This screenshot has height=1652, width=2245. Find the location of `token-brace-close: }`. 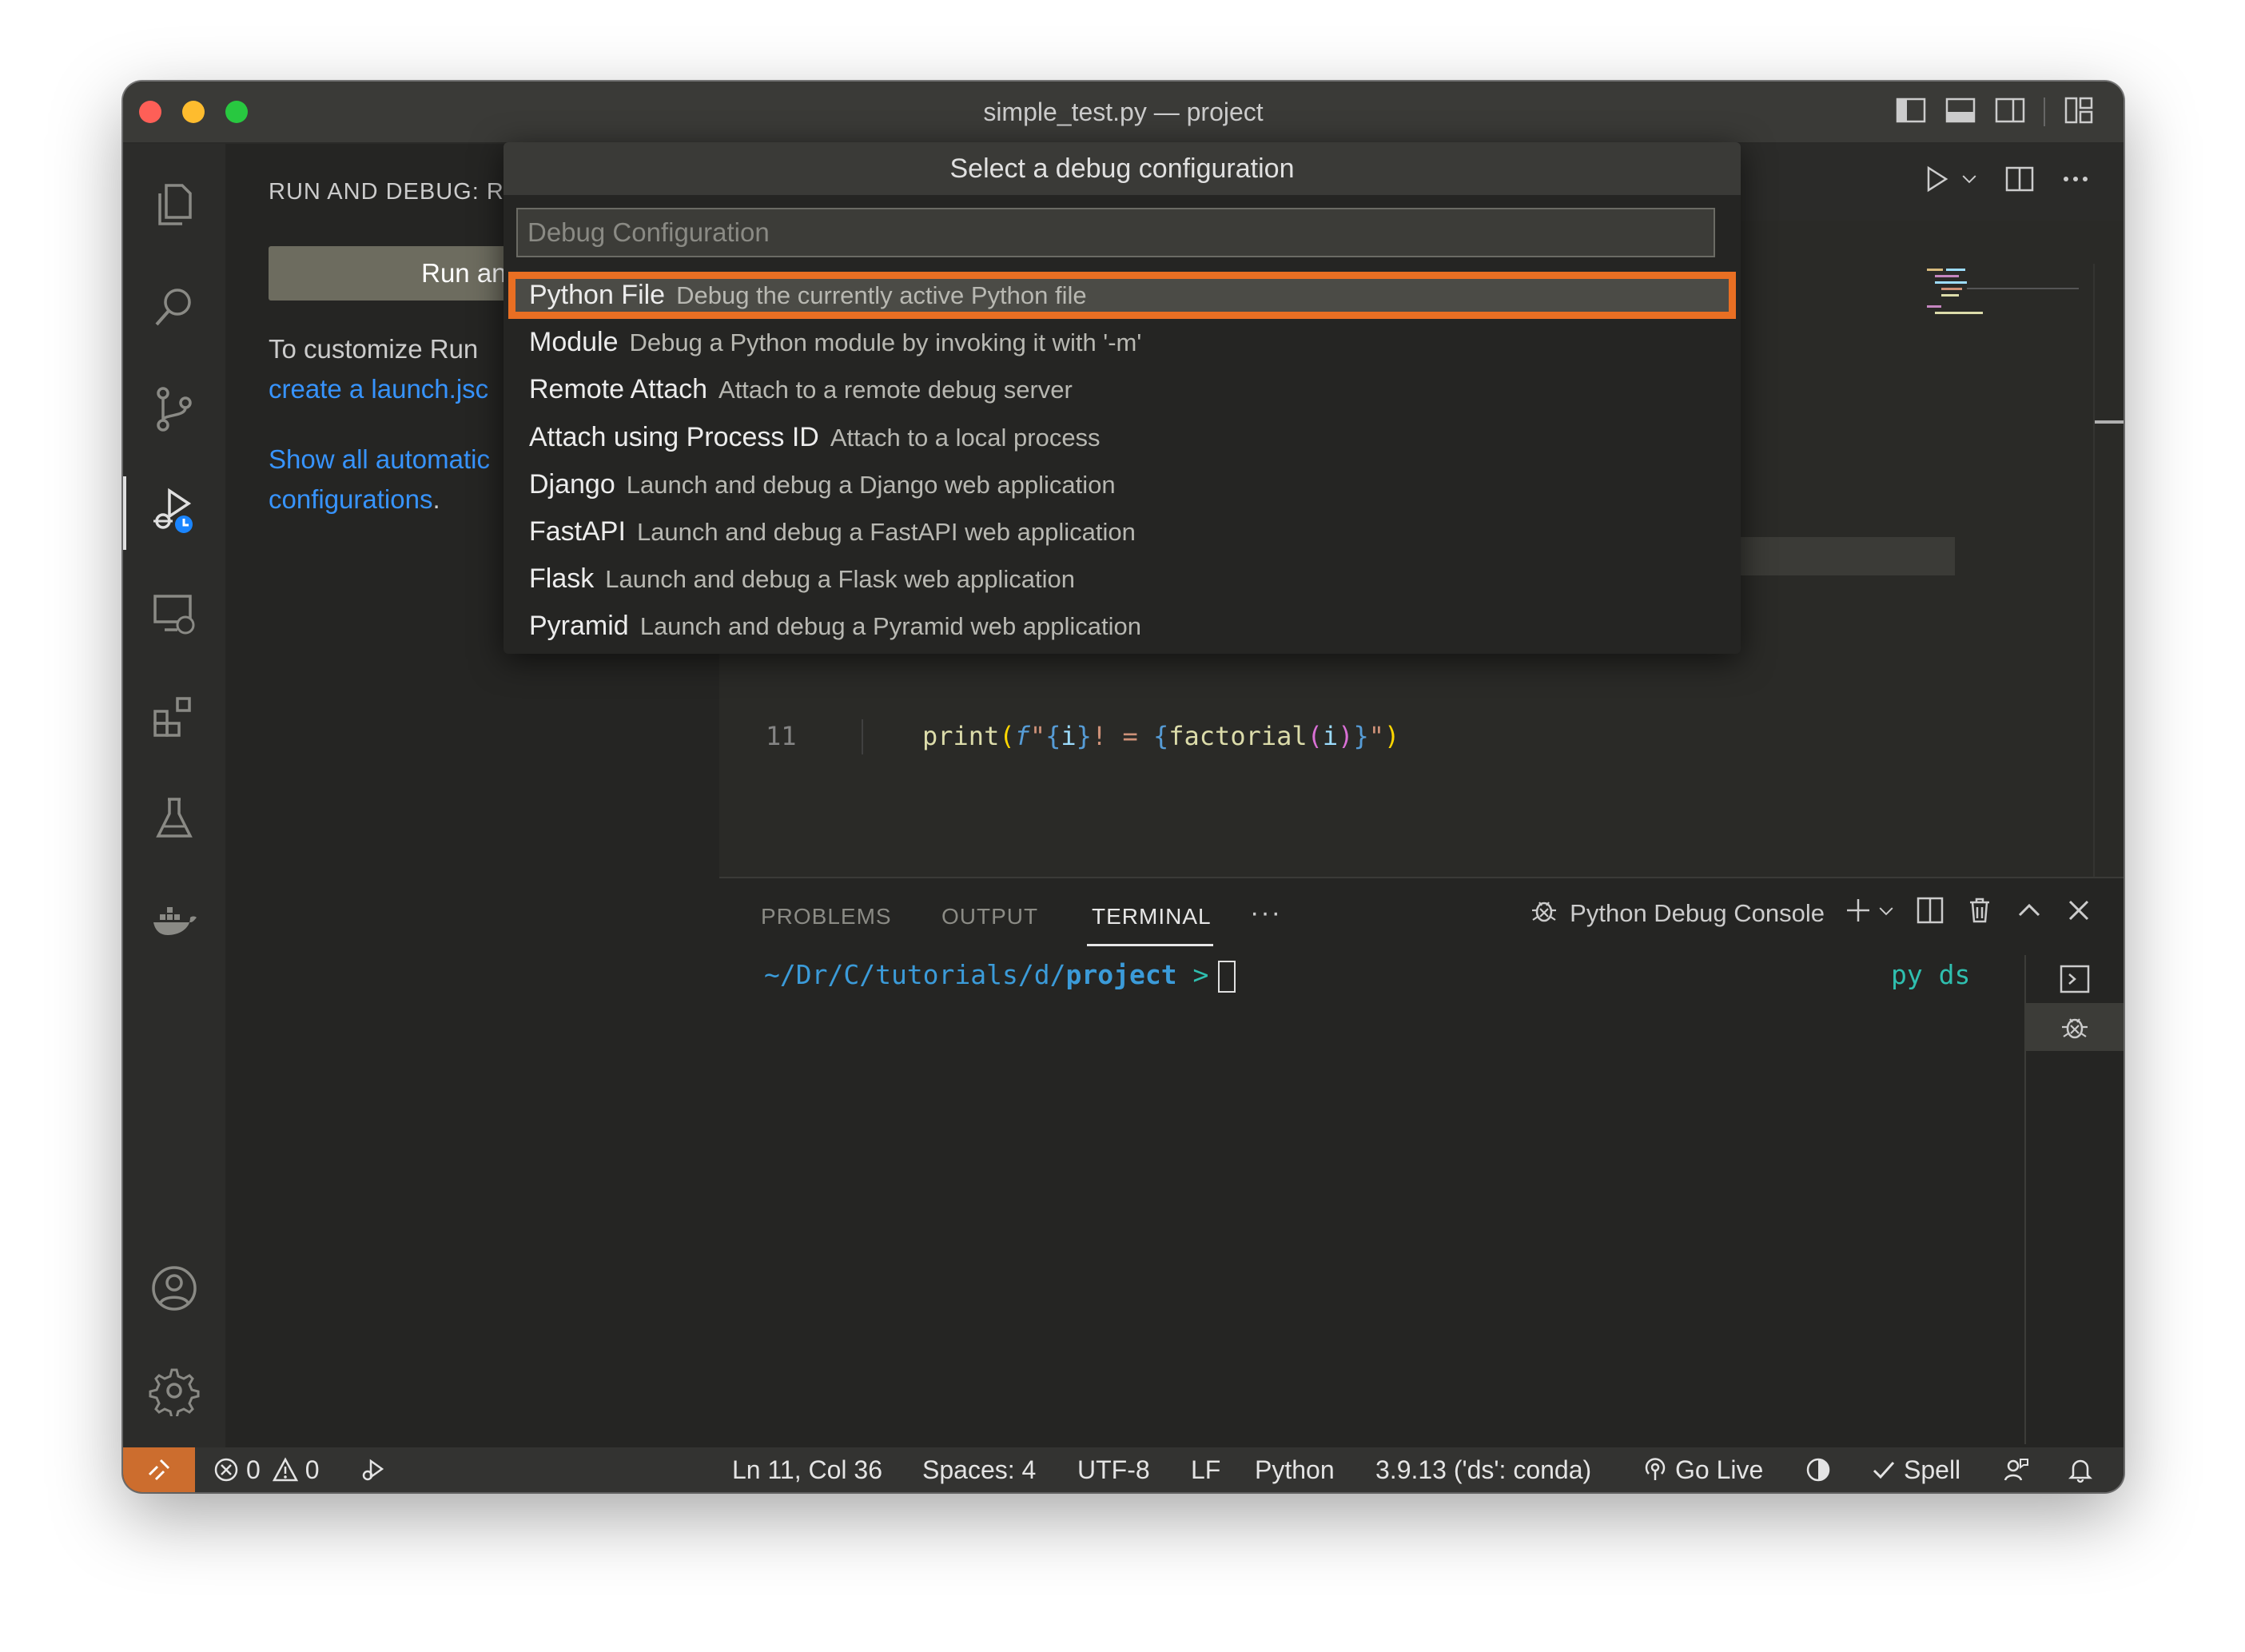

token-brace-close: } is located at coordinates (1084, 736).